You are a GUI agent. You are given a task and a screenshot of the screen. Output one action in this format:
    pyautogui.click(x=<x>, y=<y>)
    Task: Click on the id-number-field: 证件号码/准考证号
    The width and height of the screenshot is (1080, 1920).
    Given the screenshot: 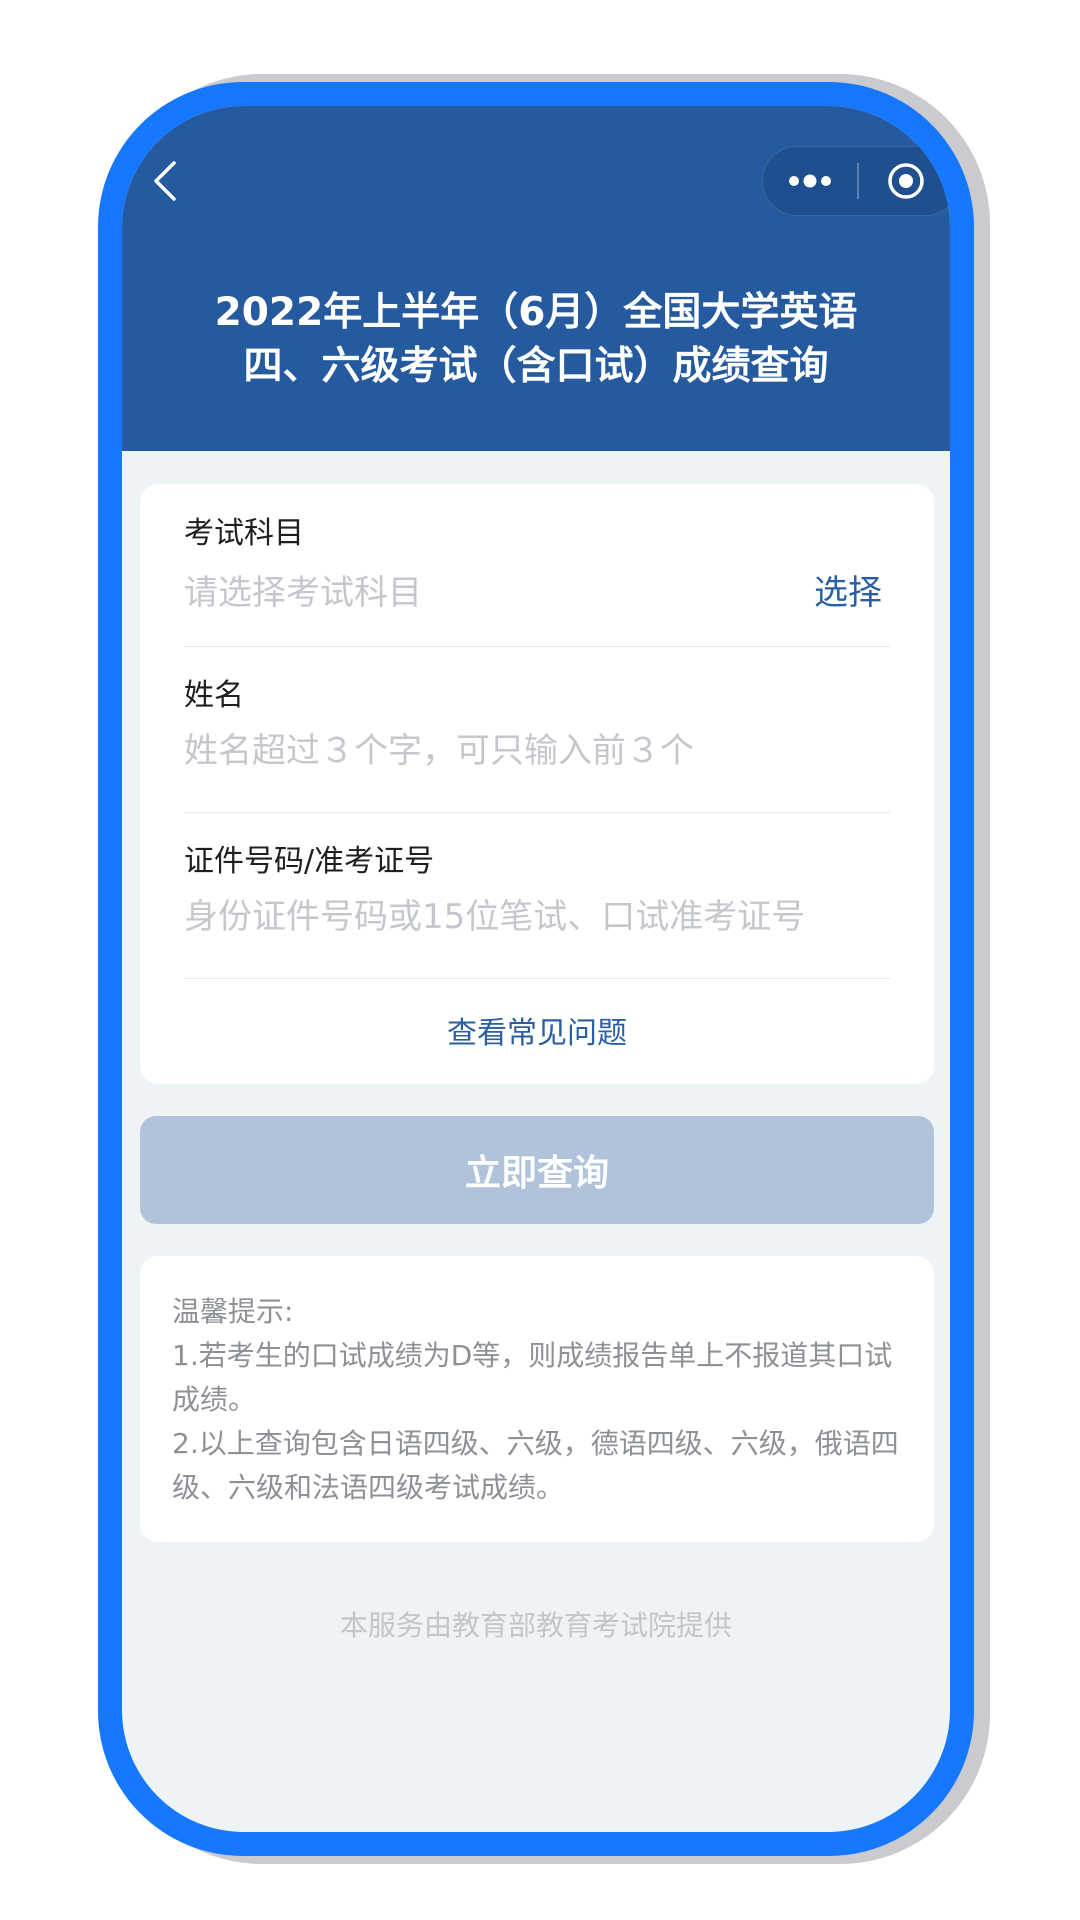 What is the action you would take?
    pyautogui.click(x=537, y=892)
    